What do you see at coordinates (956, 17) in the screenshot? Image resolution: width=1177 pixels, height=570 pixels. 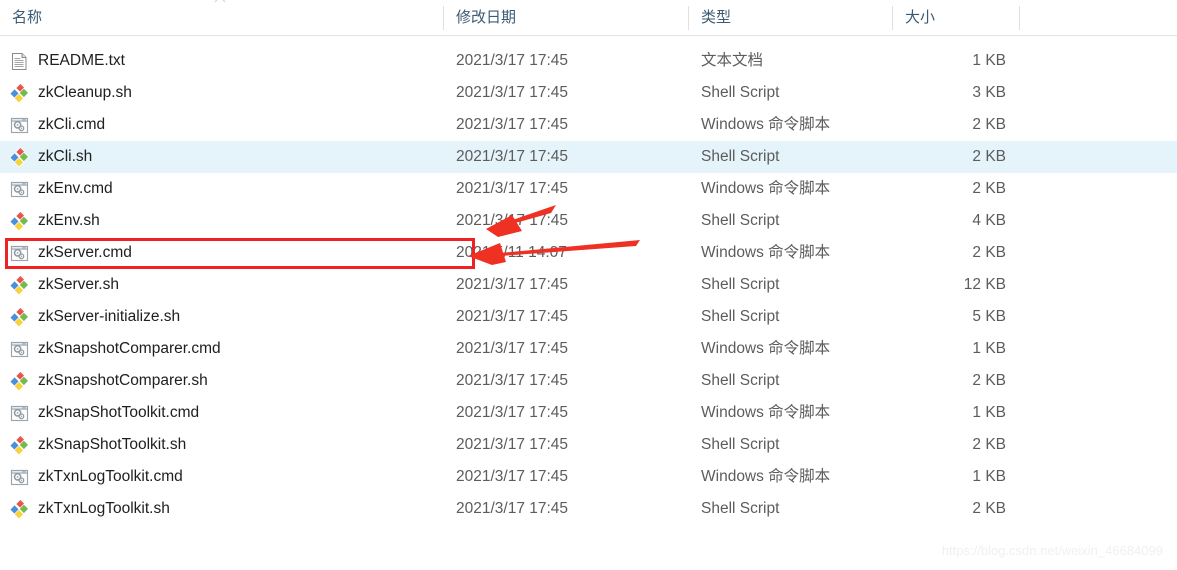 I see `column-header-size: 大小` at bounding box center [956, 17].